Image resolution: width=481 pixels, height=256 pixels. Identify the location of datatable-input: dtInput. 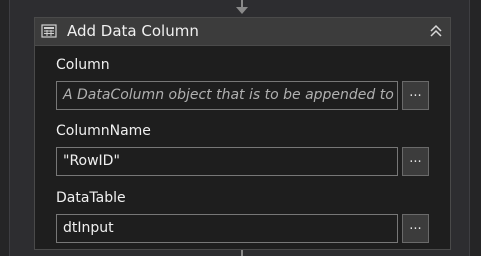
(227, 228).